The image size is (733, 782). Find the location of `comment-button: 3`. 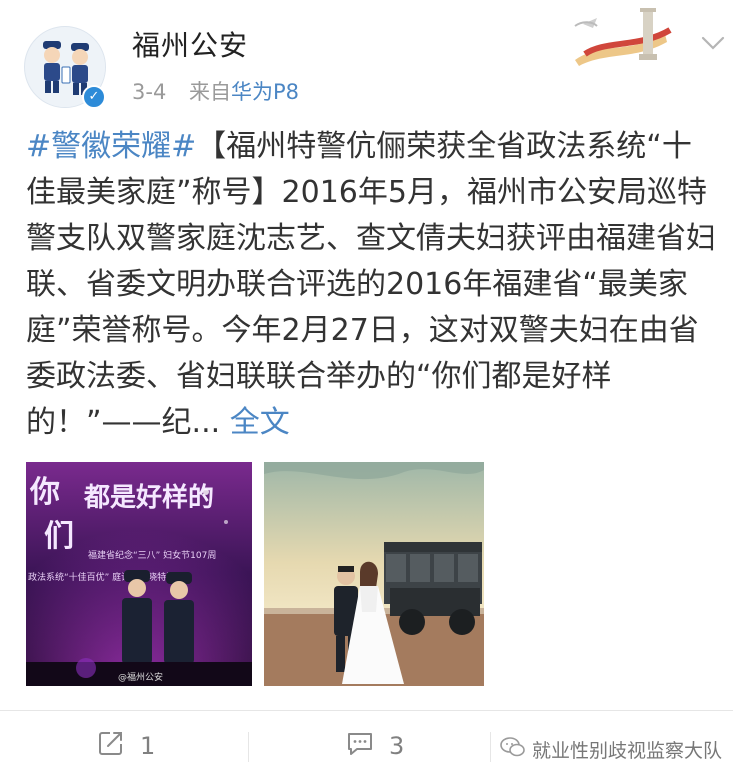

comment-button: 3 is located at coordinates (374, 746).